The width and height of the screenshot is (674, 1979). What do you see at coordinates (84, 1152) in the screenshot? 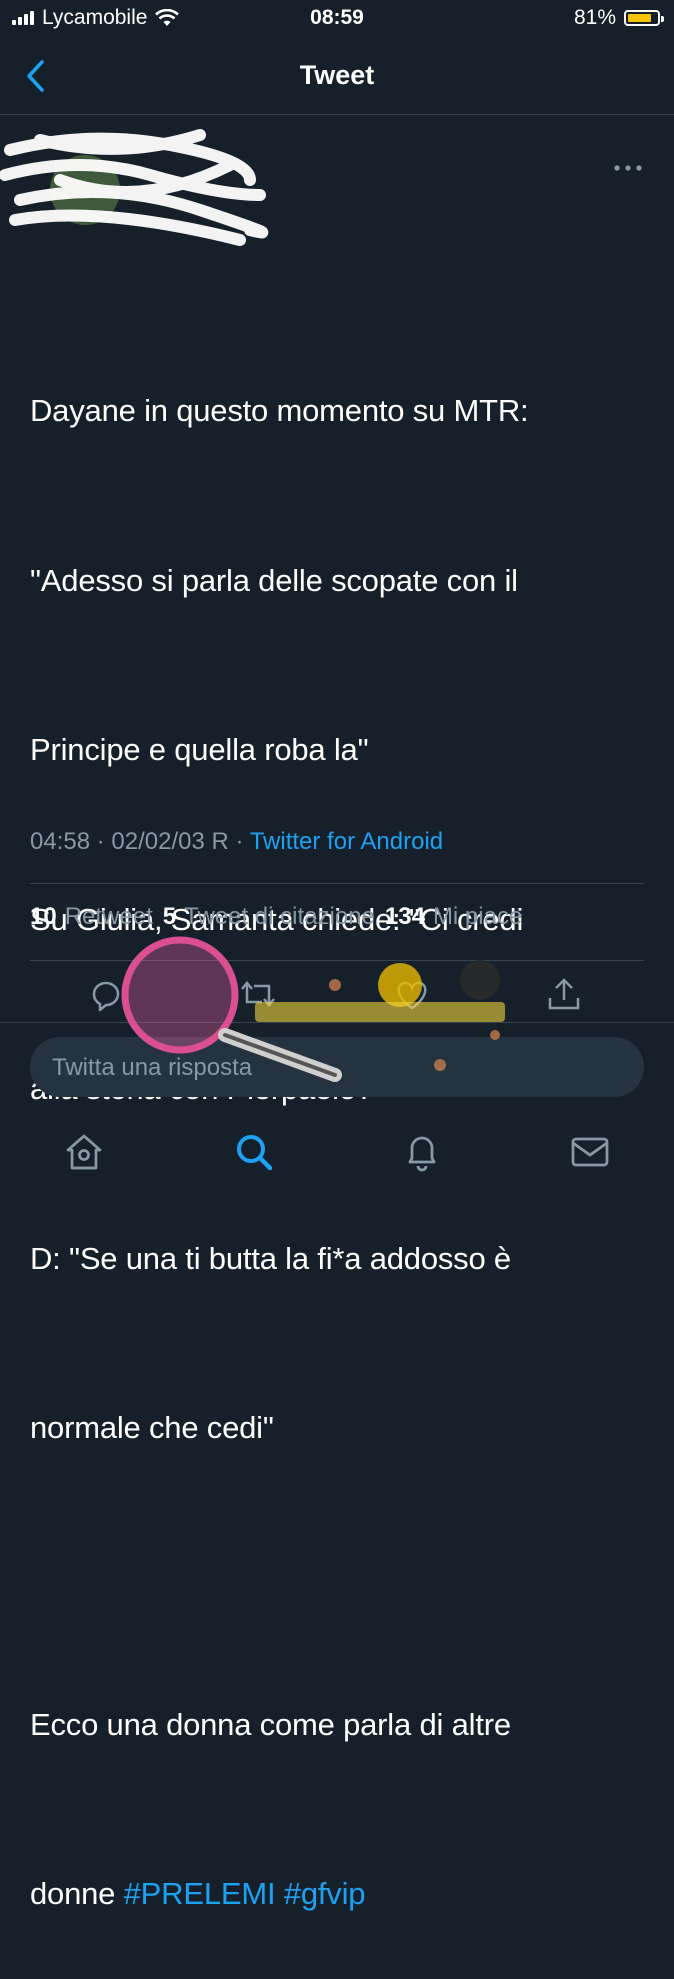
I see `home-icon` at bounding box center [84, 1152].